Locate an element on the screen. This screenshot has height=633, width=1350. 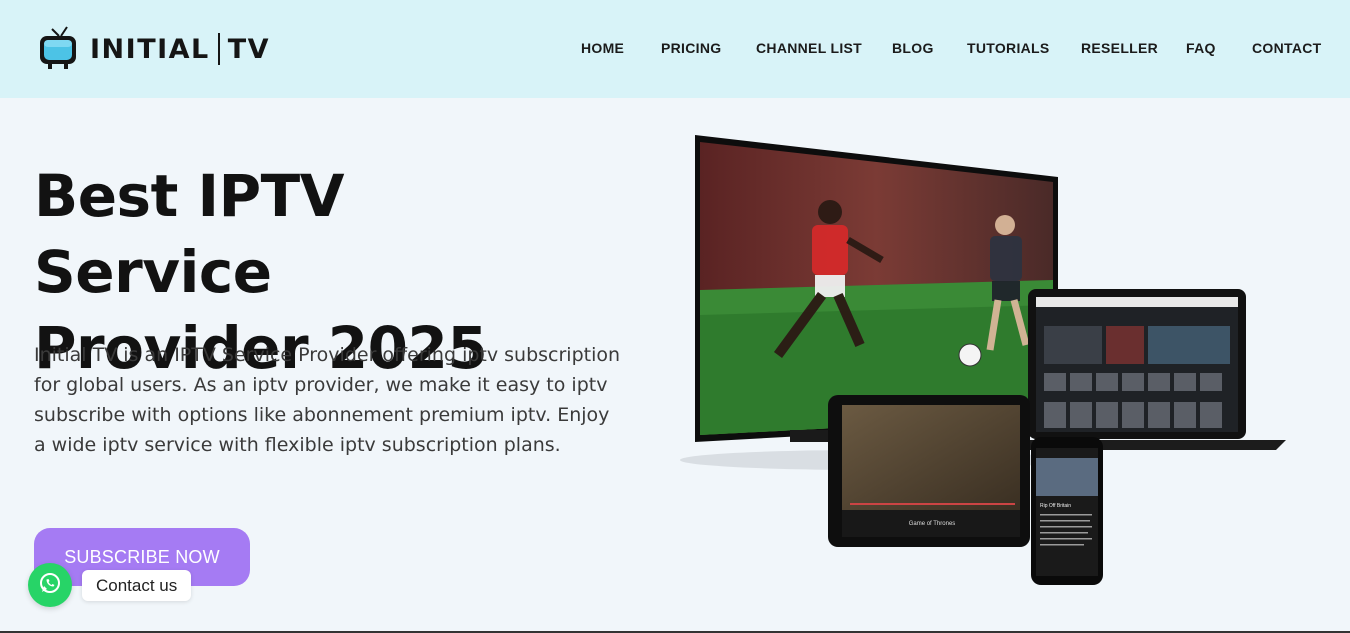
nav-faq: FAQ is located at coordinates (1201, 48).